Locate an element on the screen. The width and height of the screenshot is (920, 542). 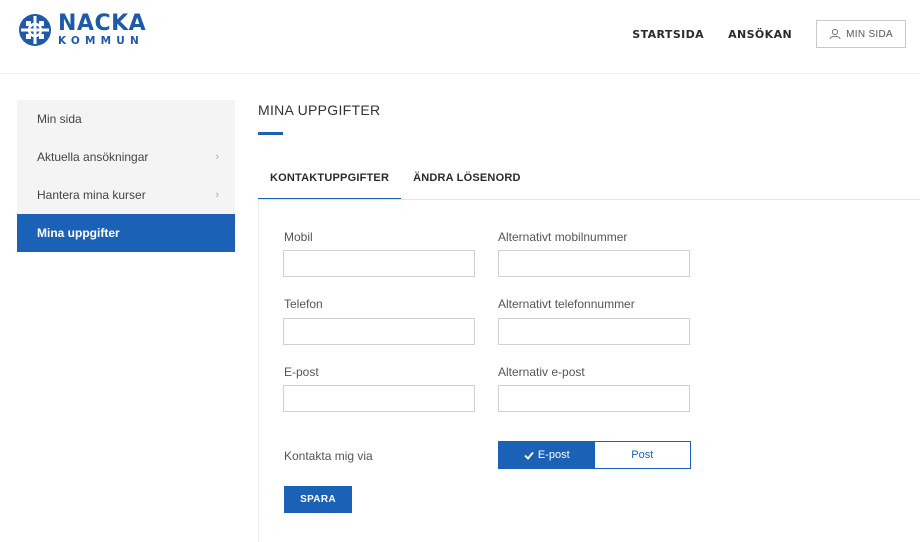
content-border is located at coordinates (258, 371).